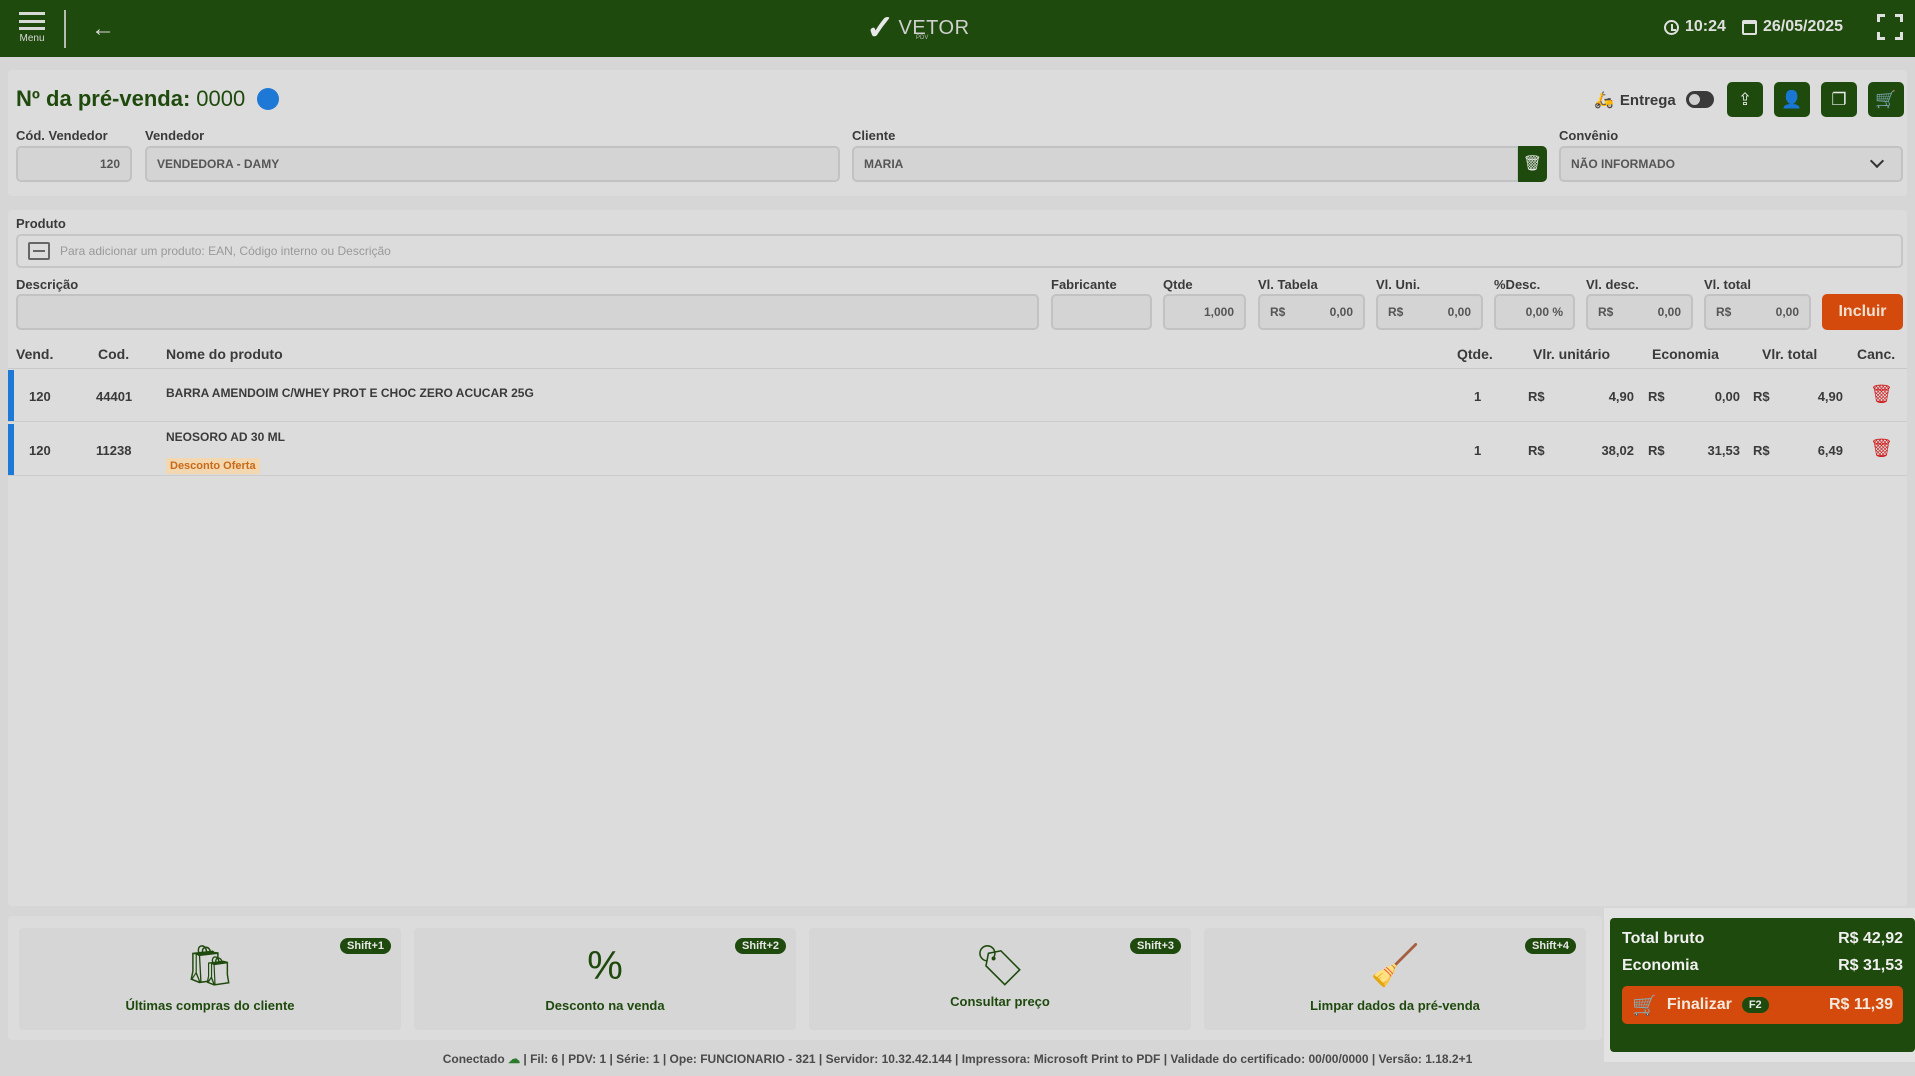 This screenshot has height=1076, width=1915. Describe the element at coordinates (225, 437) in the screenshot. I see `row-nome: NEOSORO AD 30 ML` at that location.